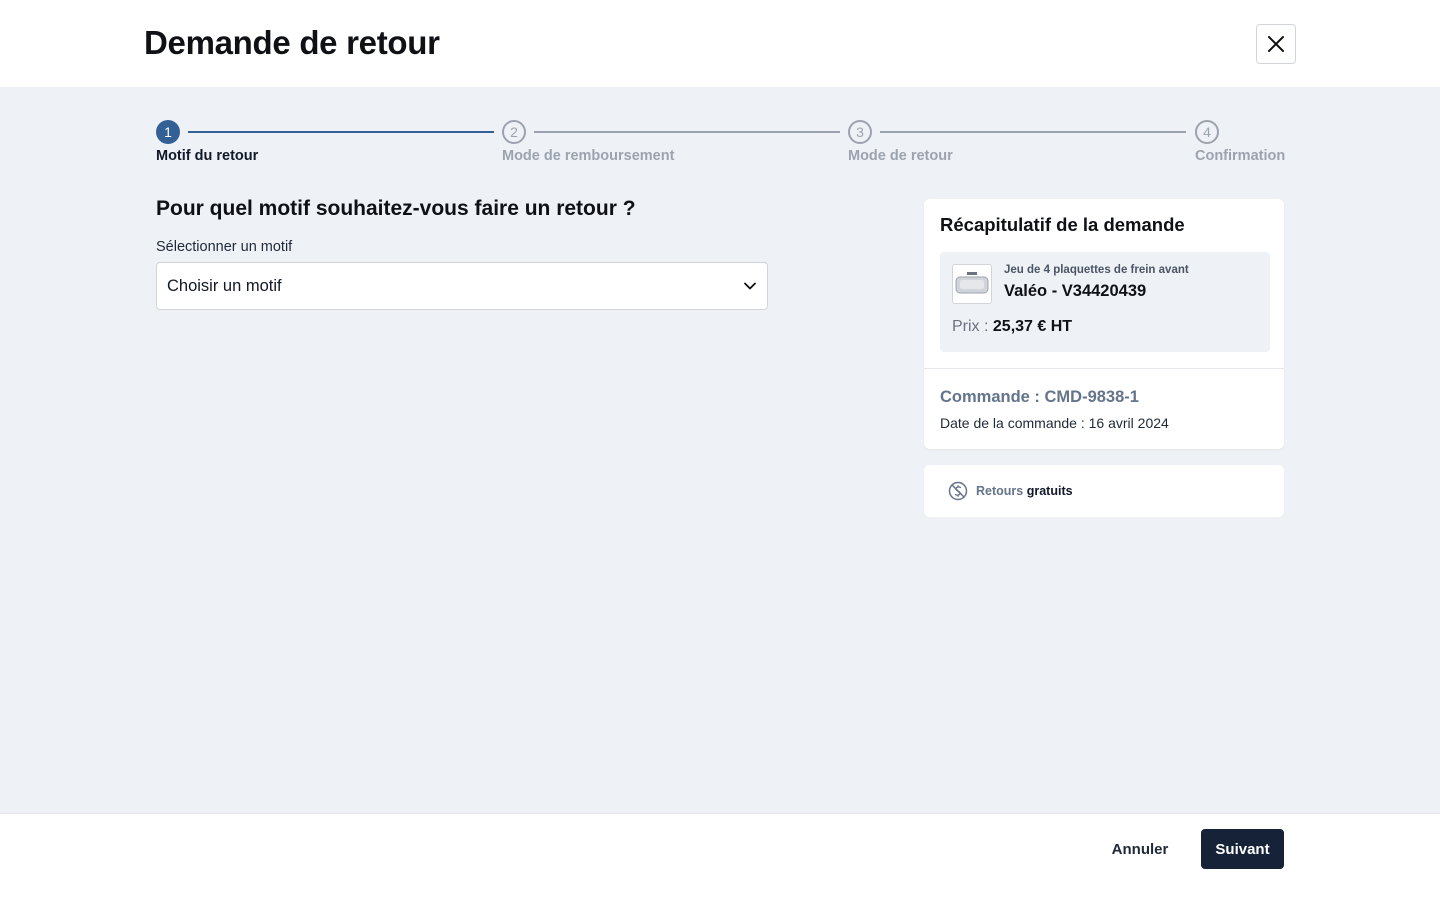 The width and height of the screenshot is (1440, 900). What do you see at coordinates (1062, 224) in the screenshot?
I see `summary-title: Récapitulatif de la demande` at bounding box center [1062, 224].